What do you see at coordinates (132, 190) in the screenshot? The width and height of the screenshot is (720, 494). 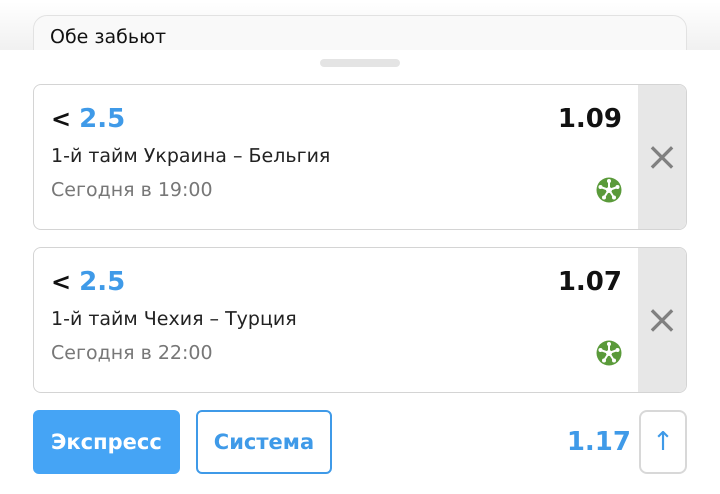 I see `match-time: Сегодня в 19:00` at bounding box center [132, 190].